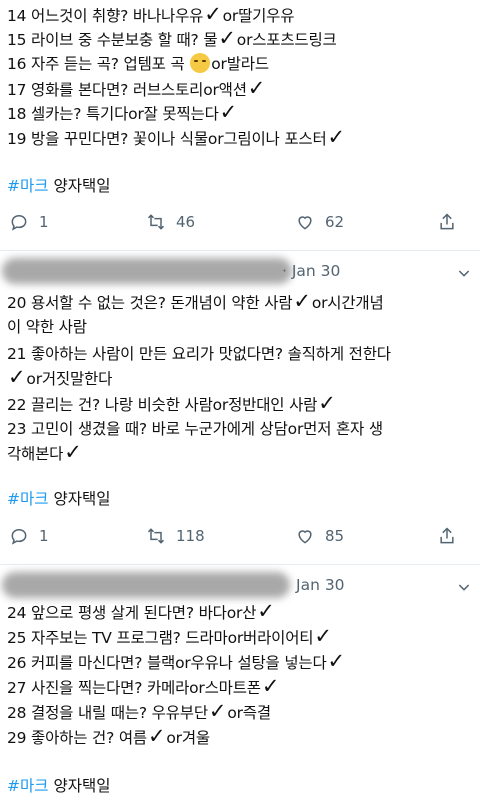 This screenshot has height=807, width=480. I want to click on q20-line: 20 용서할 수 없는 것은? 돈개념이 약한 사람✓or시간개념, so click(195, 302).